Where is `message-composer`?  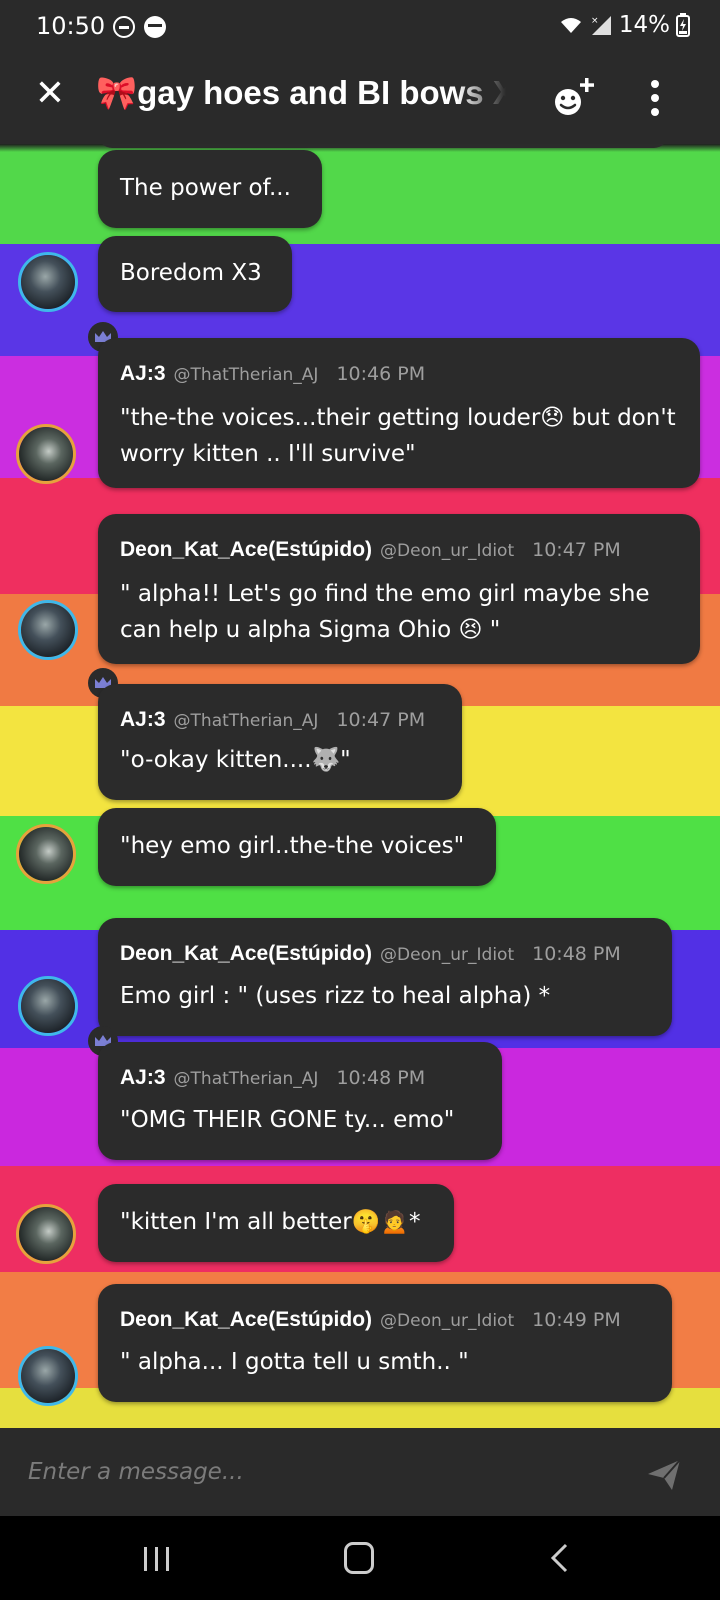 message-composer is located at coordinates (360, 1472).